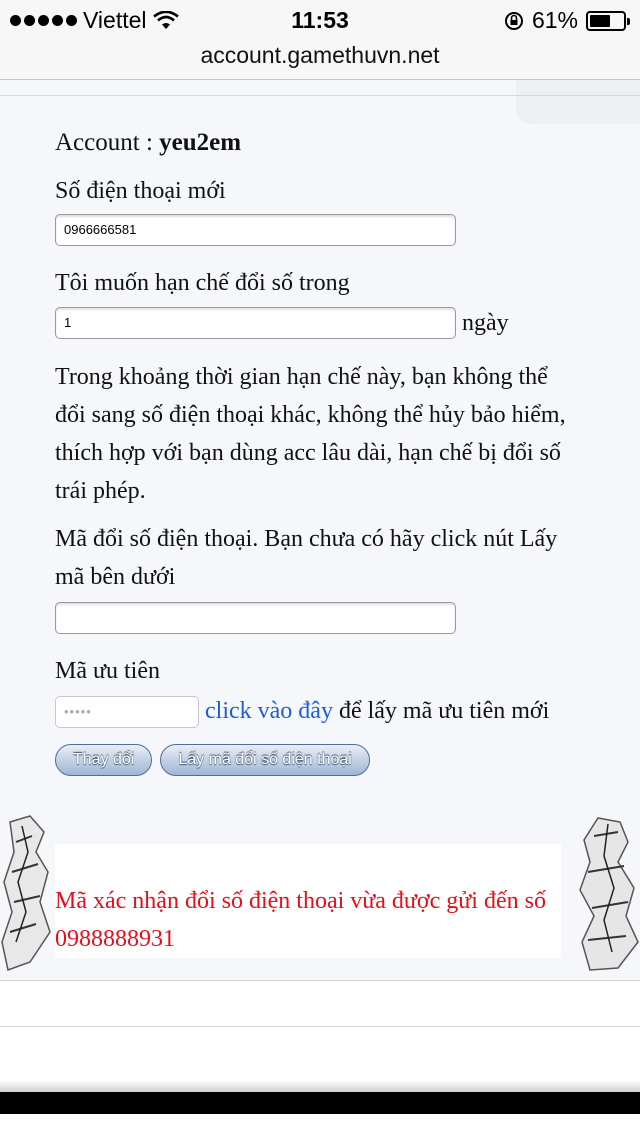 This screenshot has width=640, height=1136. Describe the element at coordinates (255, 618) in the screenshot. I see `phone-change-code-input` at that location.